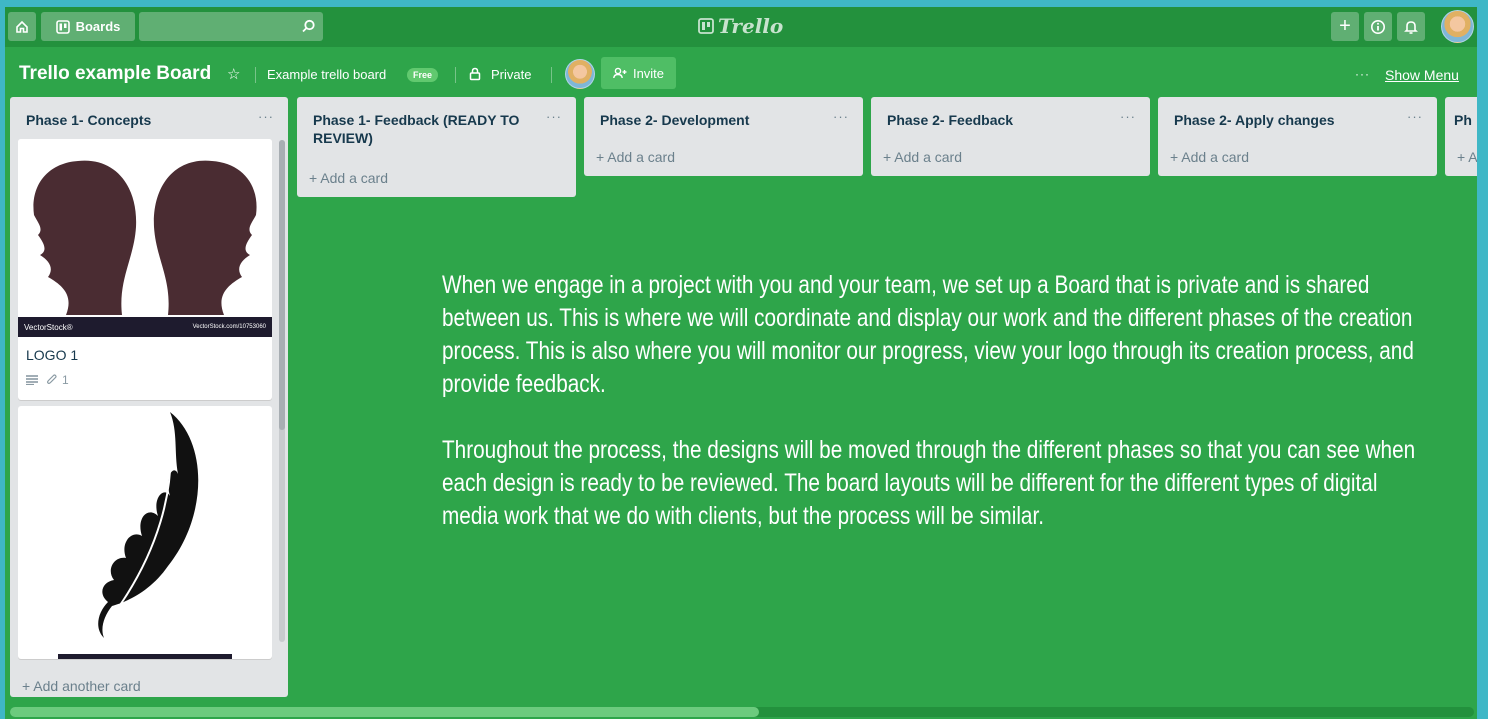  What do you see at coordinates (511, 74) in the screenshot?
I see `privacy-button: Private` at bounding box center [511, 74].